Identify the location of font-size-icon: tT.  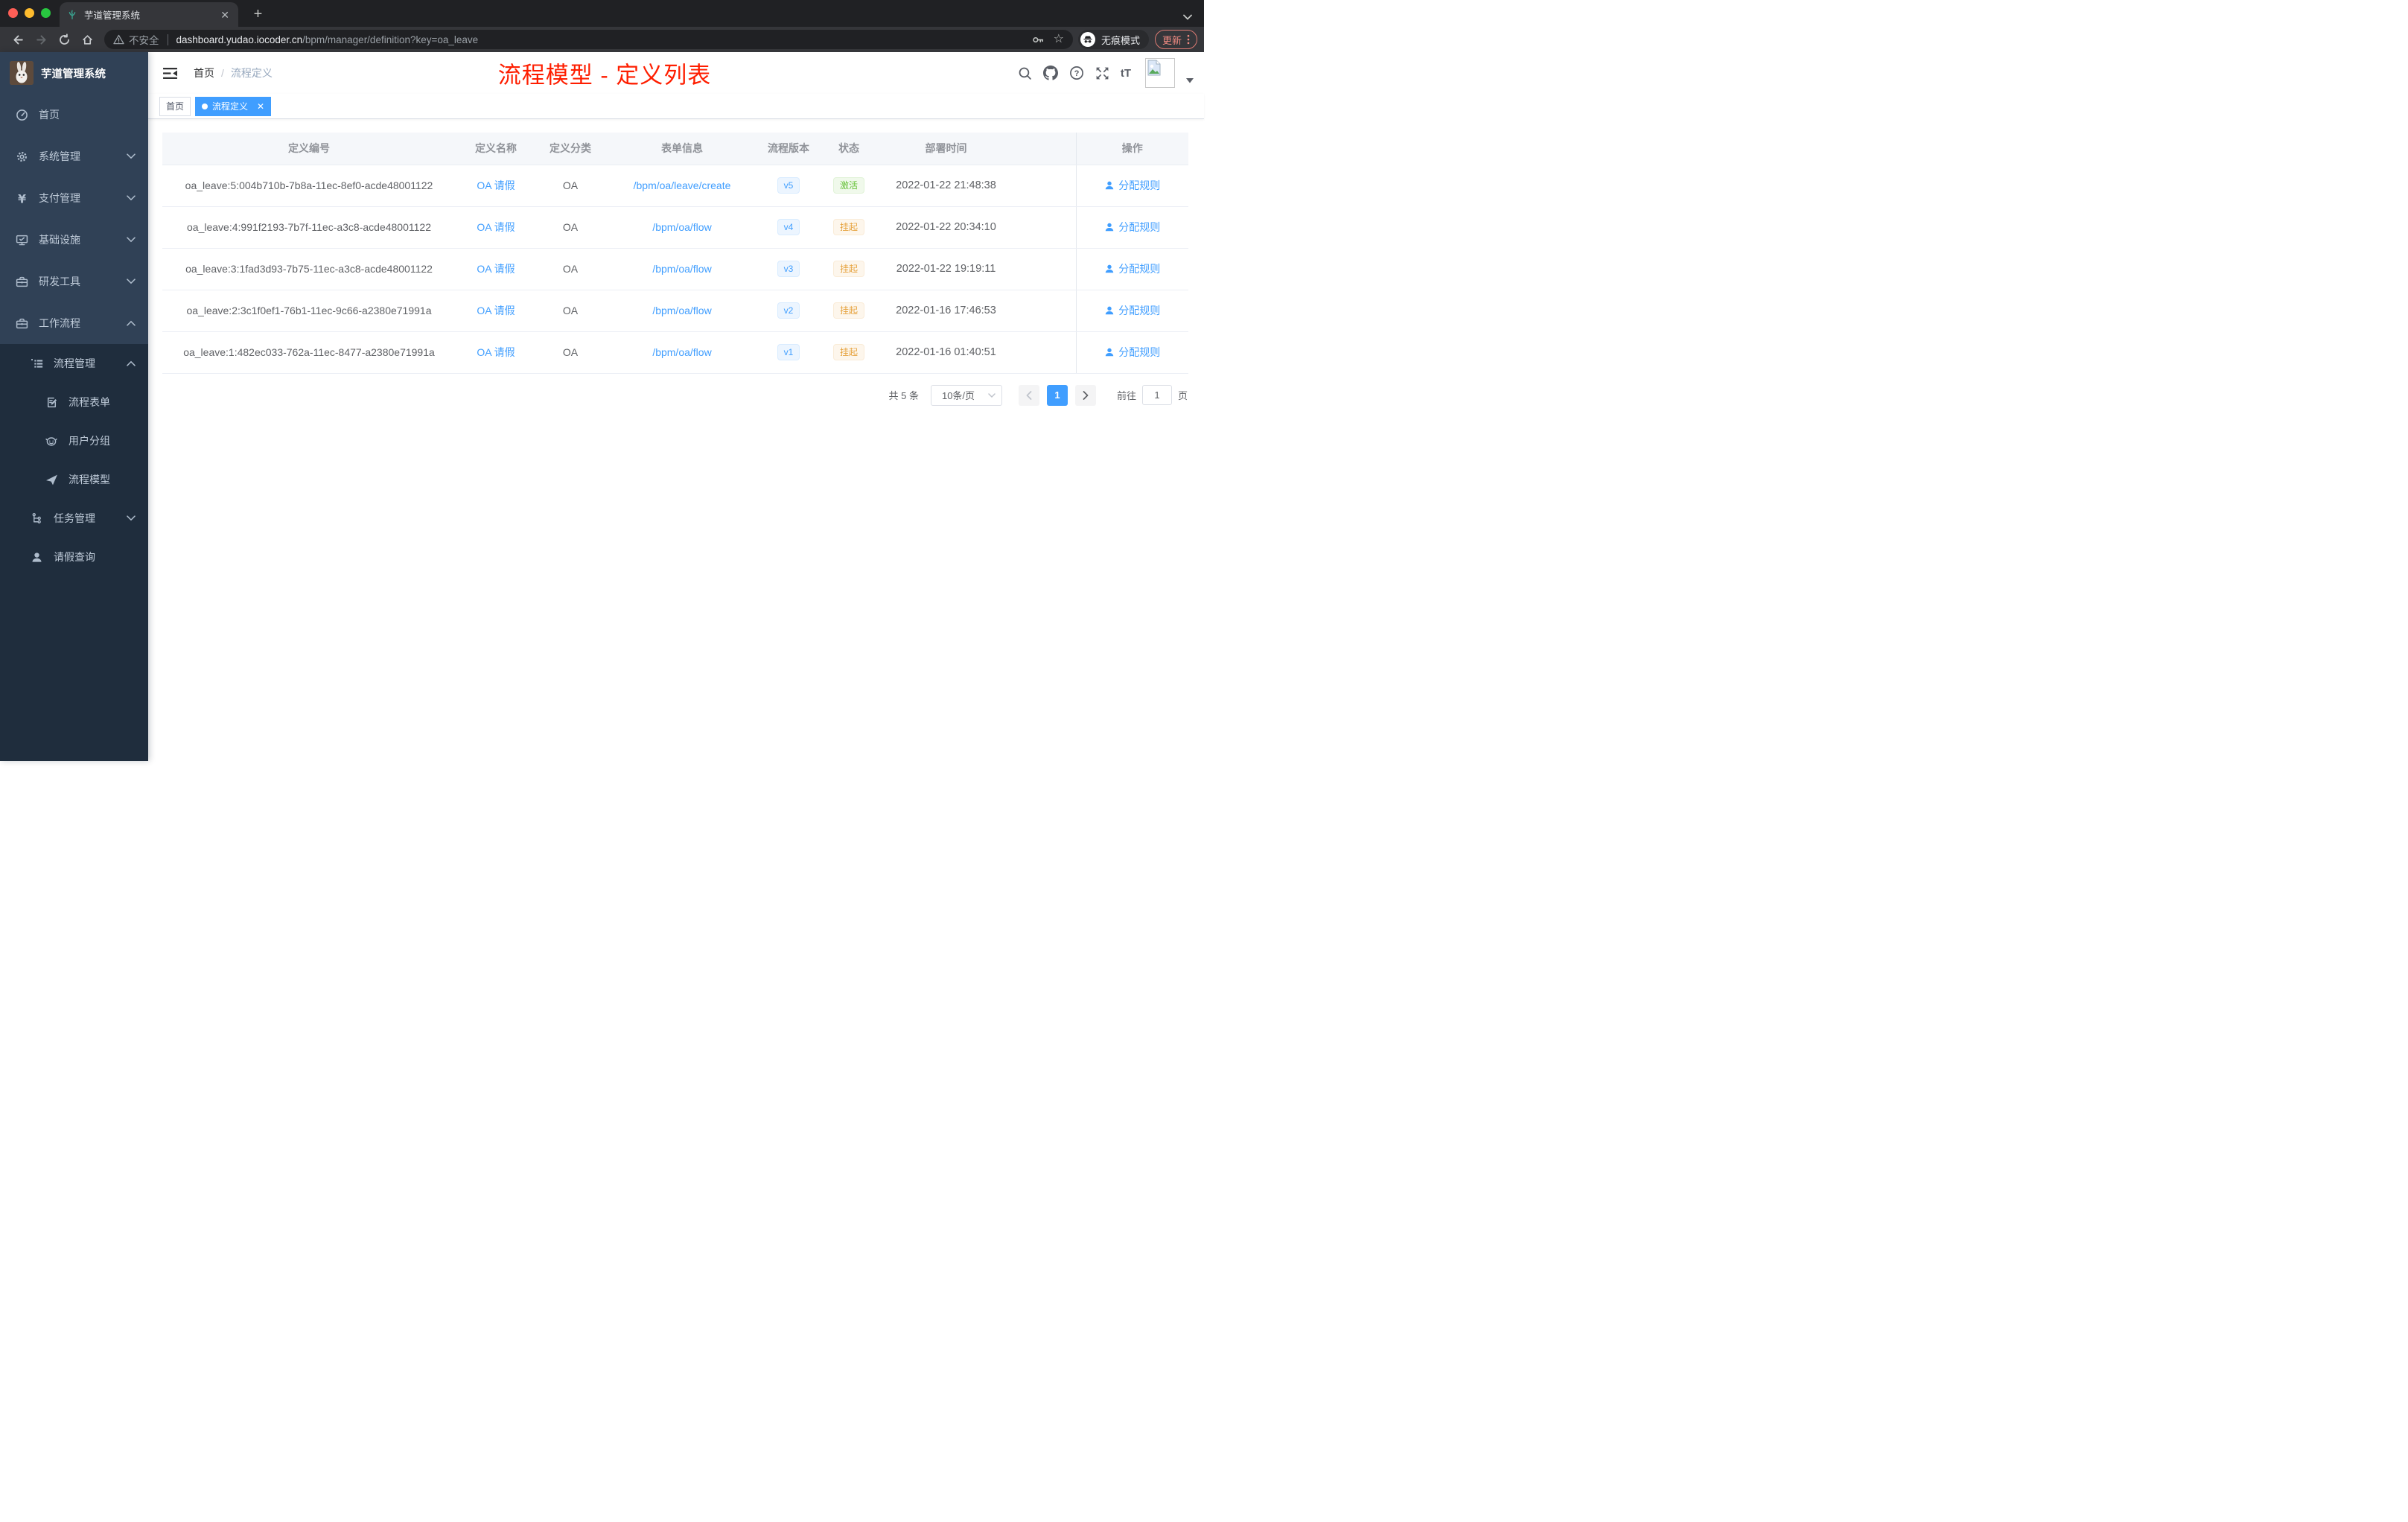
(1126, 73).